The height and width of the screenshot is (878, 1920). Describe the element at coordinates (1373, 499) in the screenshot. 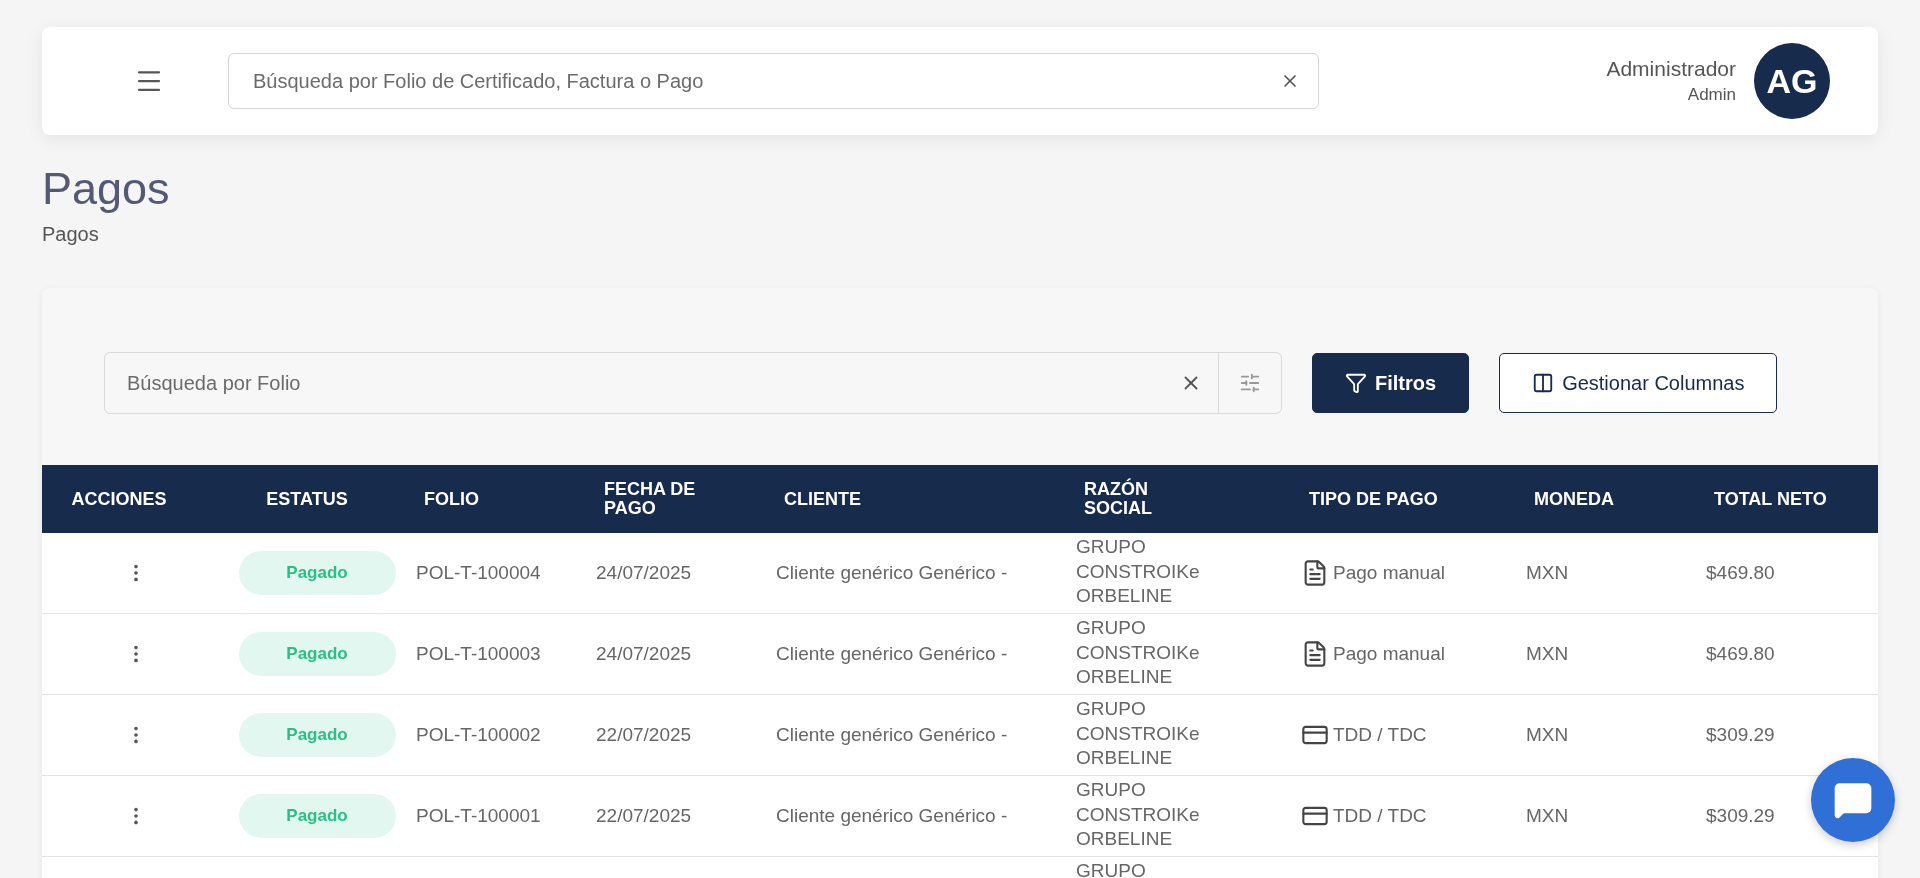

I see `column-header: TIPO DE PAGO` at that location.